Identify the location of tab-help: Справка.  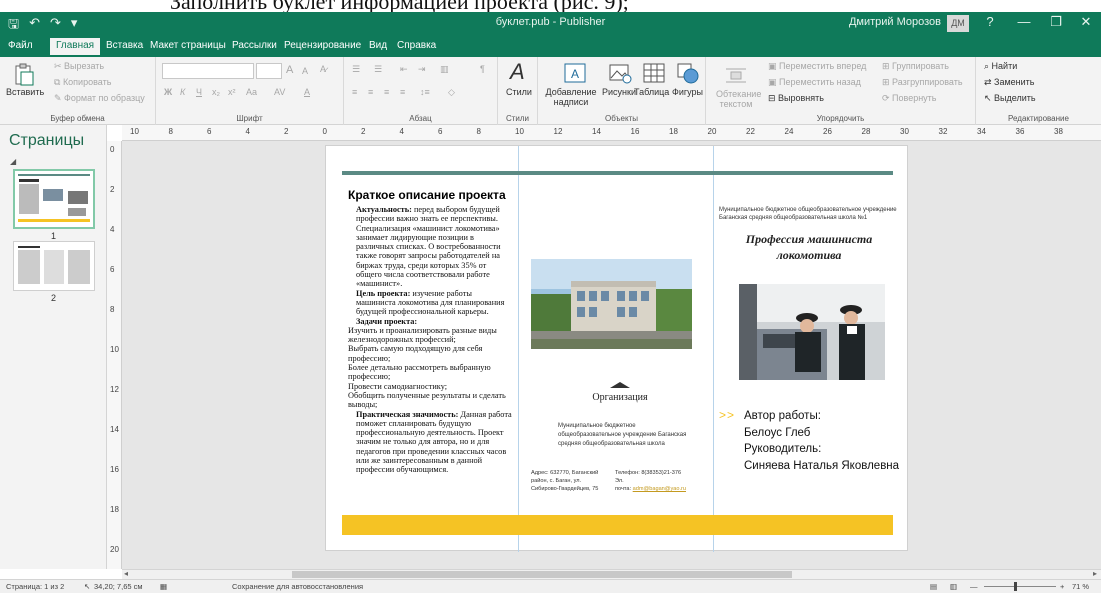
(416, 45).